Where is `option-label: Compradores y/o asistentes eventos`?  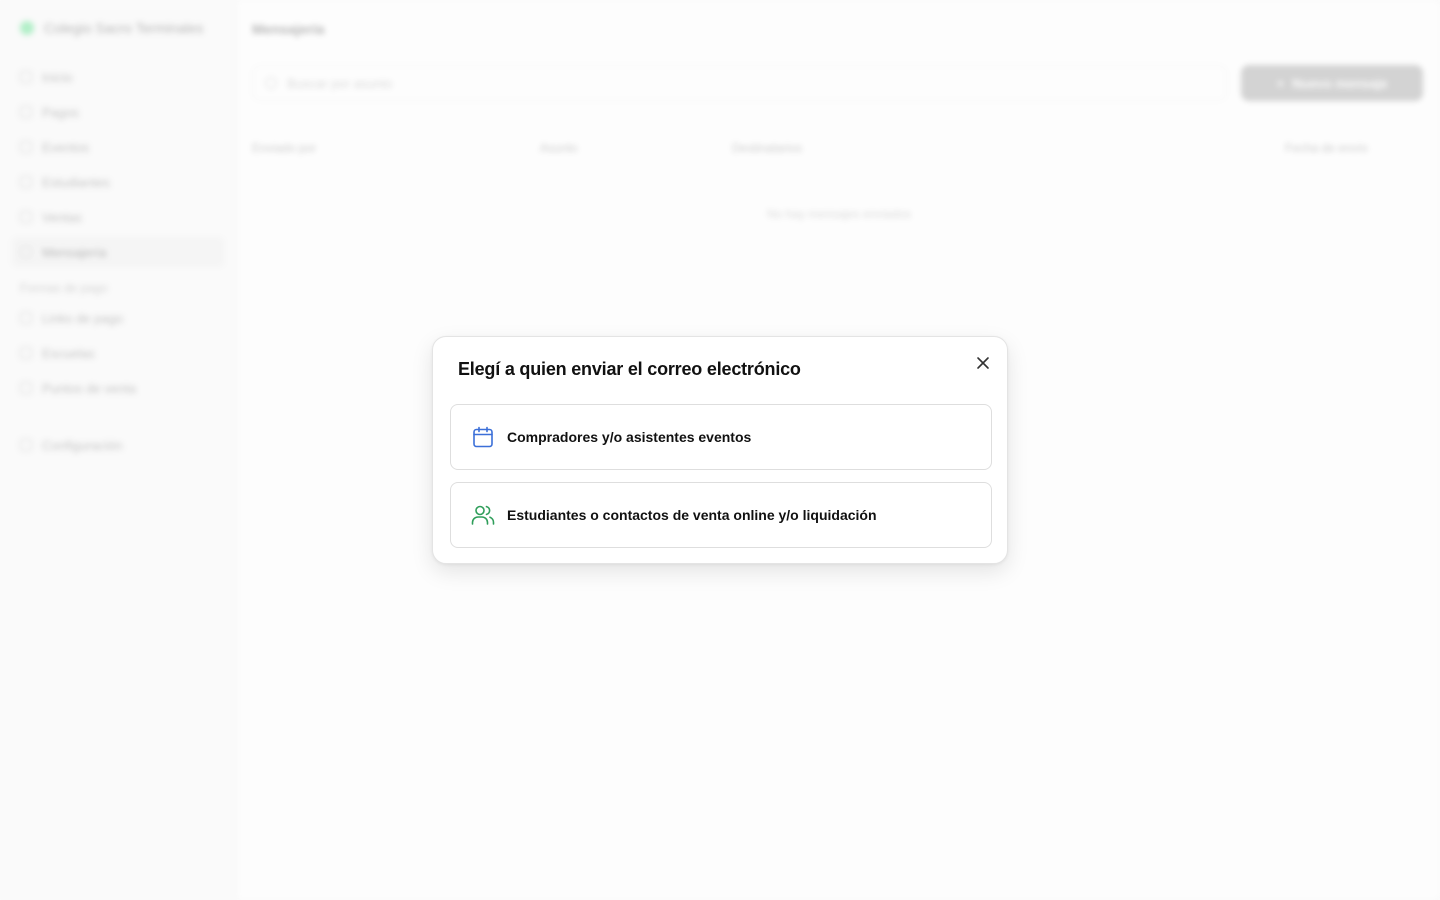
option-label: Compradores y/o asistentes eventos is located at coordinates (629, 437).